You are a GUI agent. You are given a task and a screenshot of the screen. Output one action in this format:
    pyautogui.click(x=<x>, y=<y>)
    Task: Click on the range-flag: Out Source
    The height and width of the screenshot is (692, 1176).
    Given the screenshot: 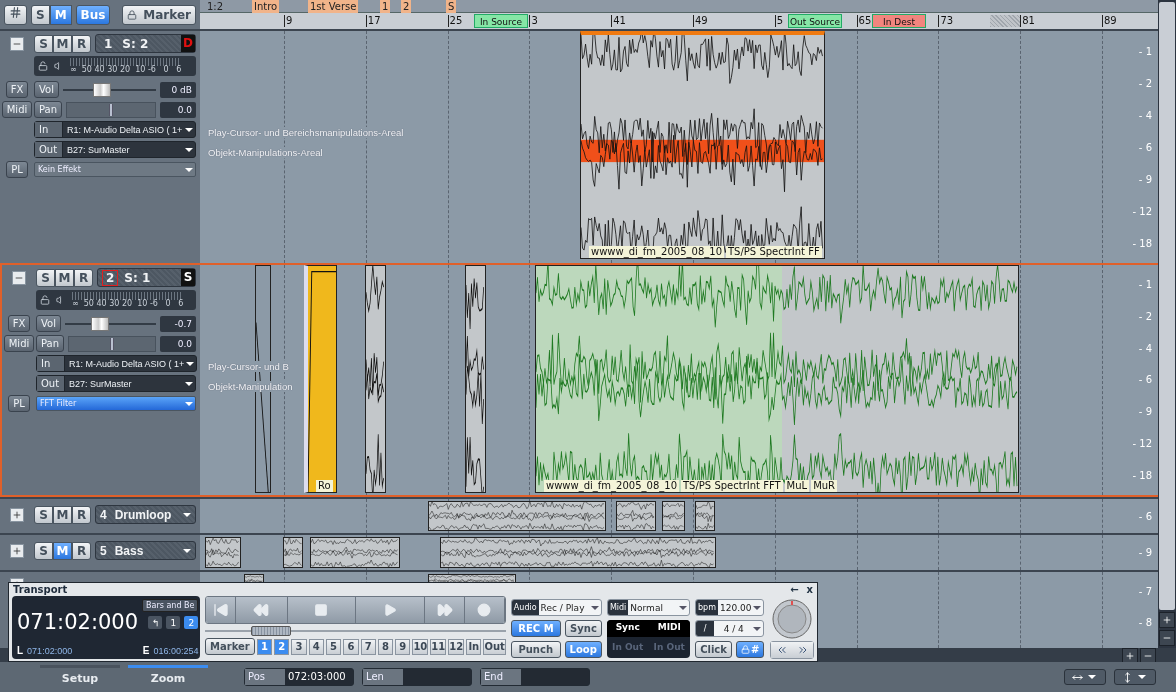 What is the action you would take?
    pyautogui.click(x=815, y=21)
    